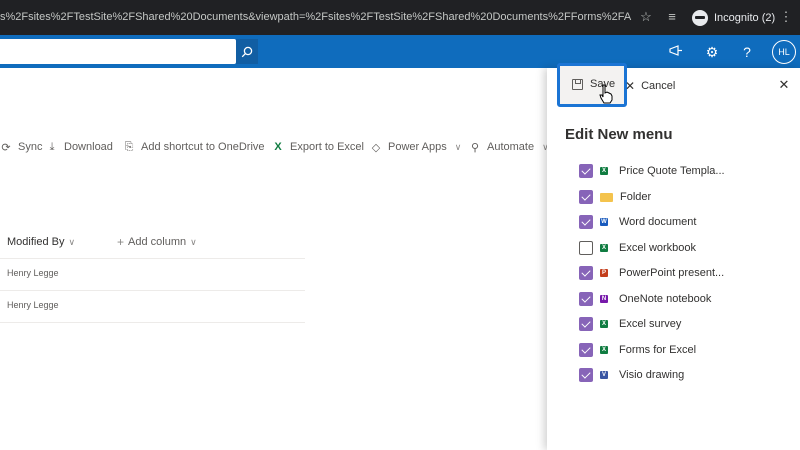  Describe the element at coordinates (475, 147) in the screenshot. I see `automate-icon: ⚲` at that location.